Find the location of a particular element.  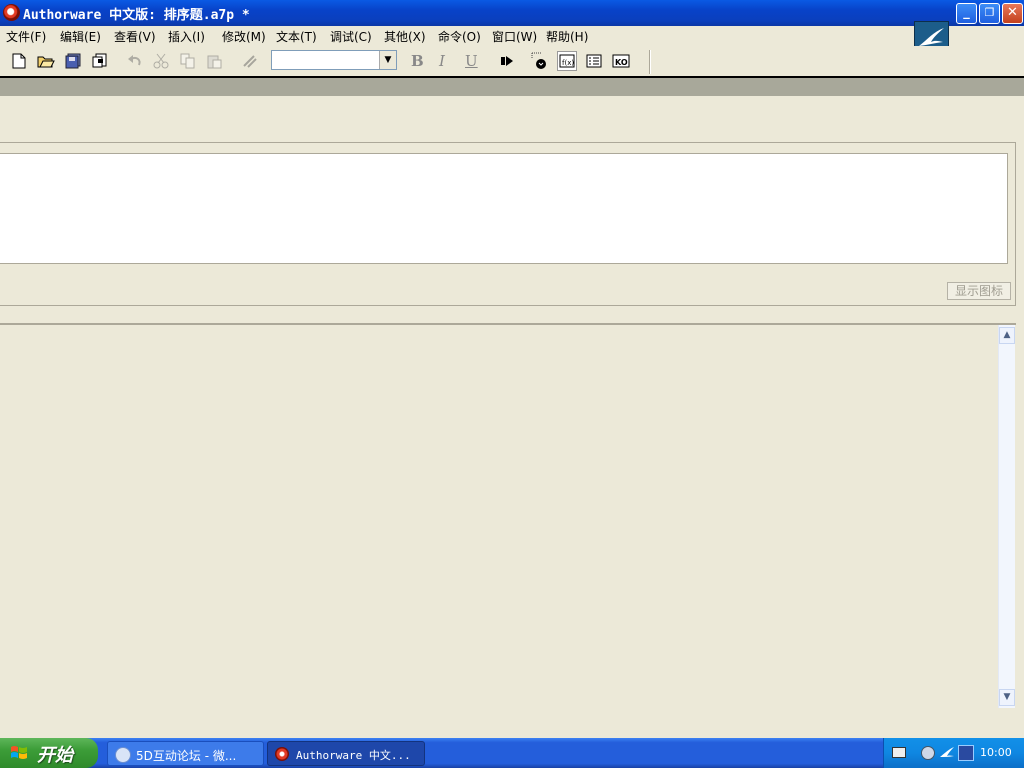

save-all-icon is located at coordinates (74, 61).